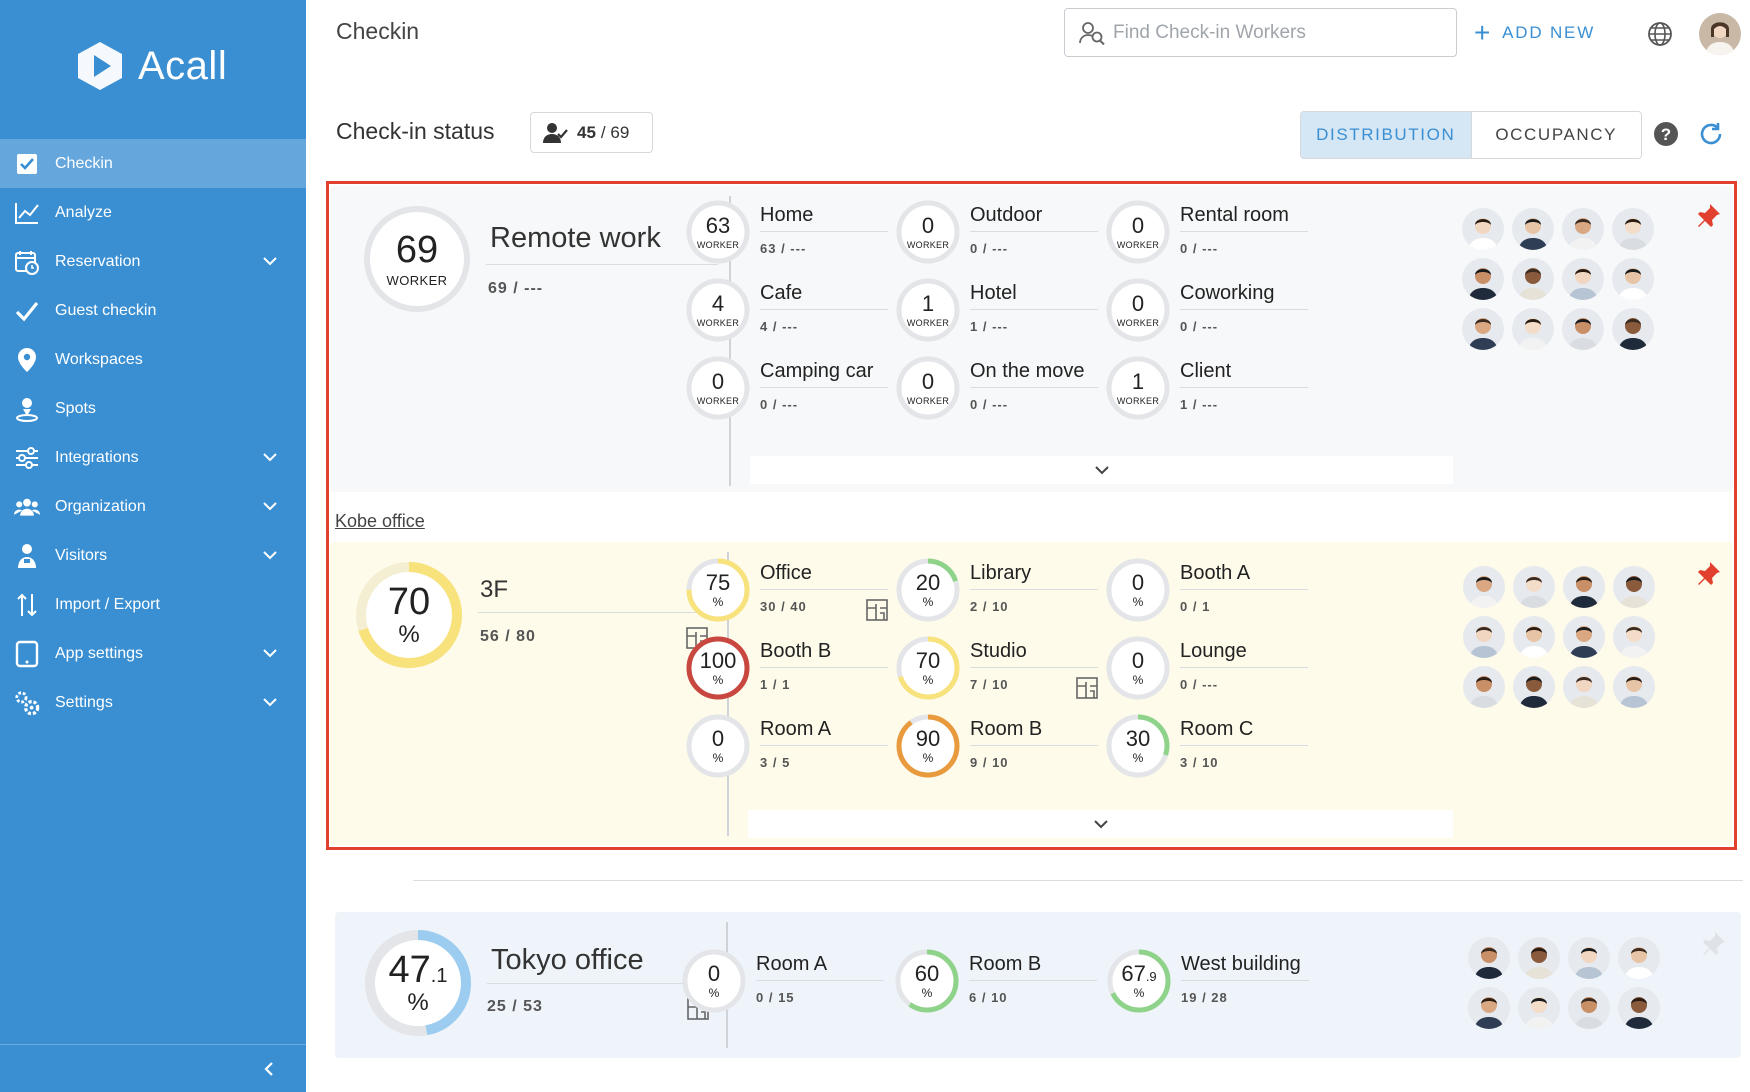 This screenshot has height=1092, width=1750. I want to click on sidebar-item-label: Import / Export, so click(107, 604).